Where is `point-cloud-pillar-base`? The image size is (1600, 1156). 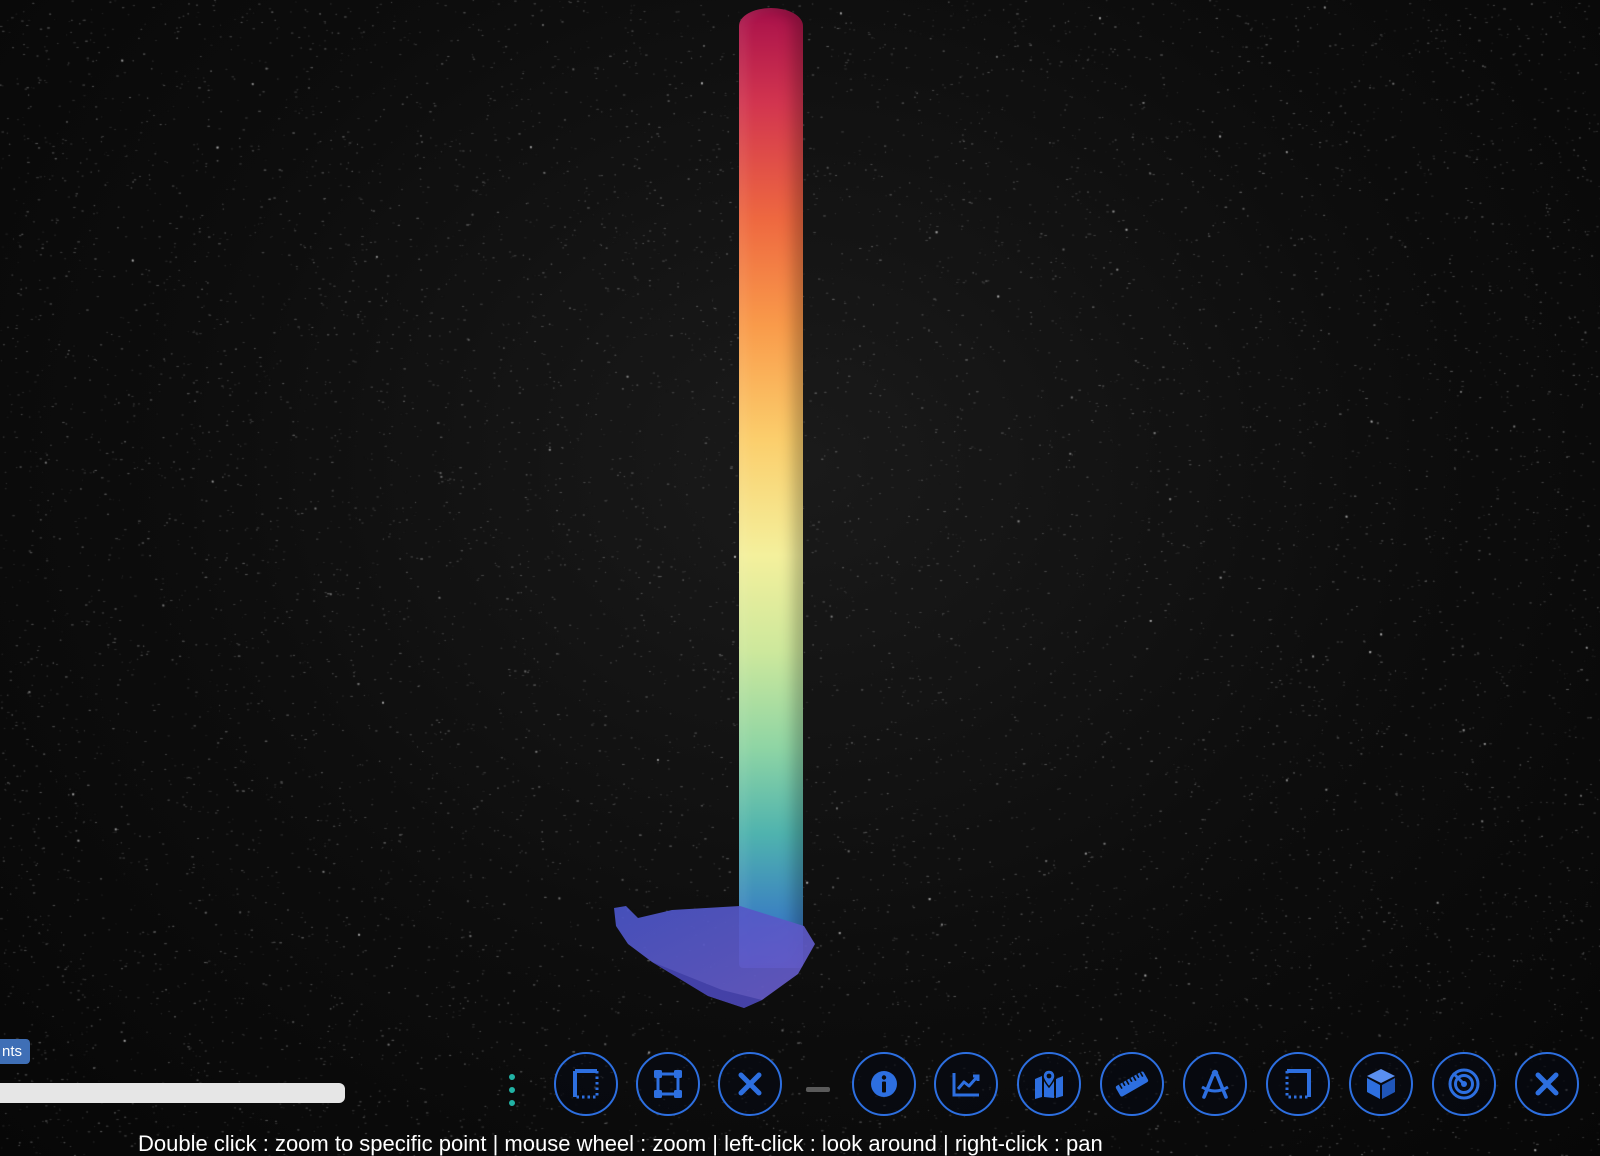 point-cloud-pillar-base is located at coordinates (714, 957).